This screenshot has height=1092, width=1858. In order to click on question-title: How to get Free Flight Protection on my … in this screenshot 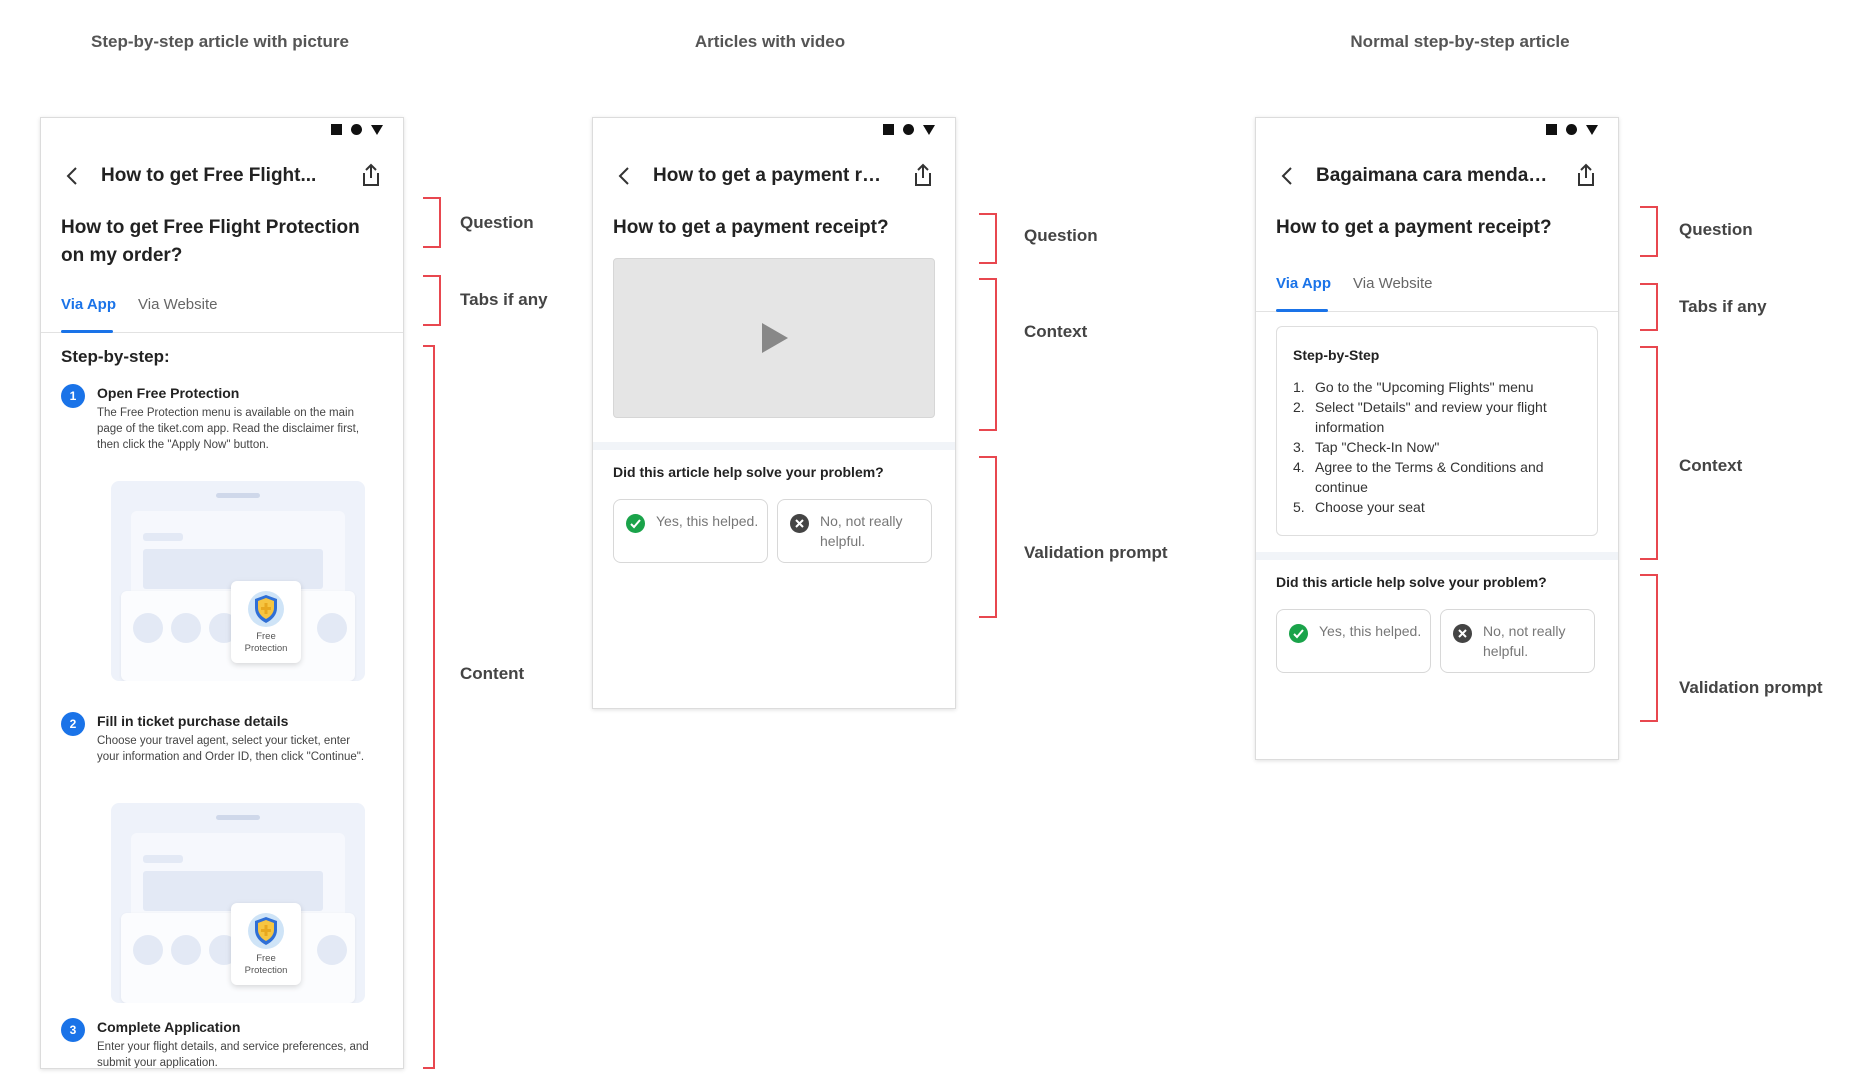, I will do `click(210, 241)`.